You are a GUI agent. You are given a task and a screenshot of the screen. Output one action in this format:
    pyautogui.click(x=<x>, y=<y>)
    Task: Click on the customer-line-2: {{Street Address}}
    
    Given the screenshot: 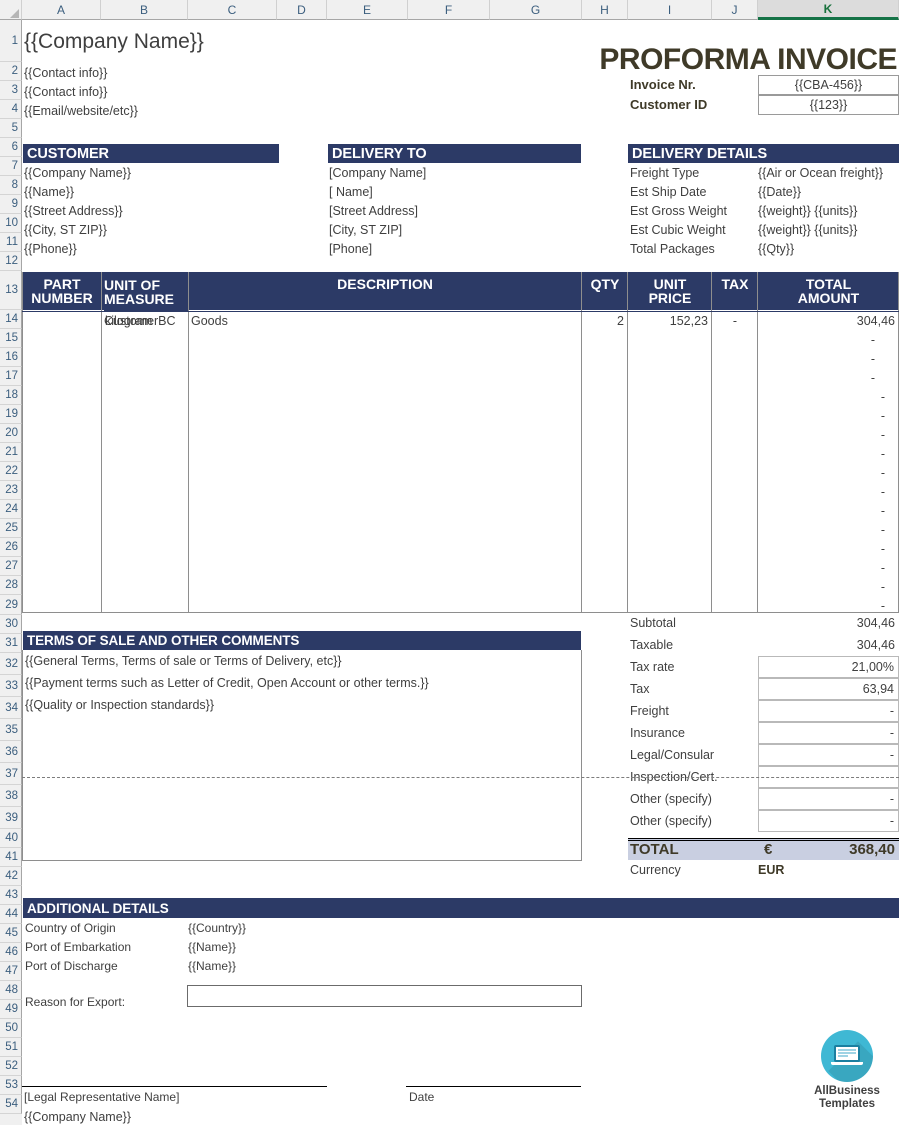 What is the action you would take?
    pyautogui.click(x=151, y=210)
    